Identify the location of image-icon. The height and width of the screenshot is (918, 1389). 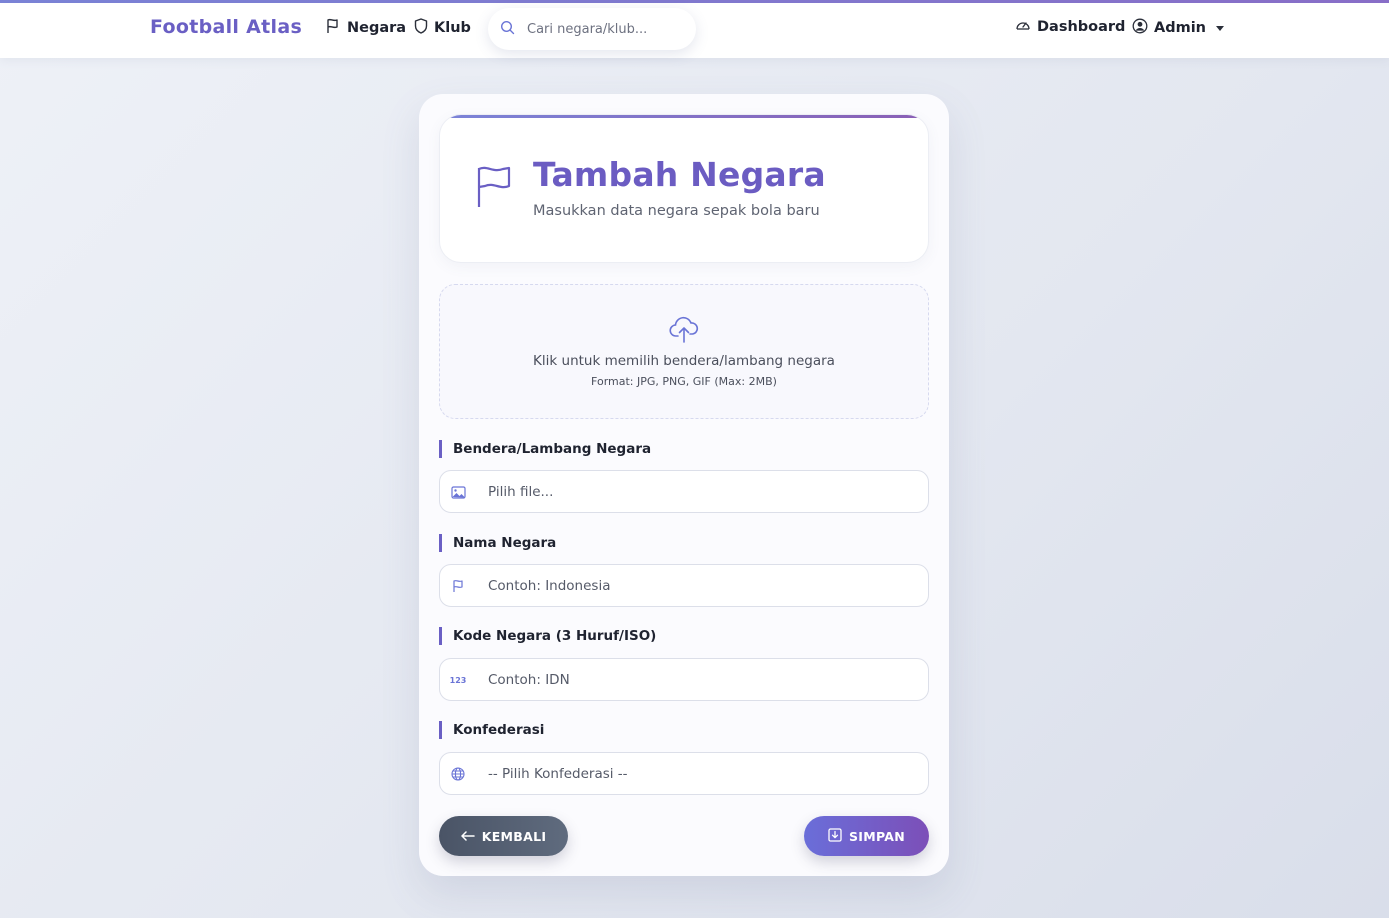
(458, 492).